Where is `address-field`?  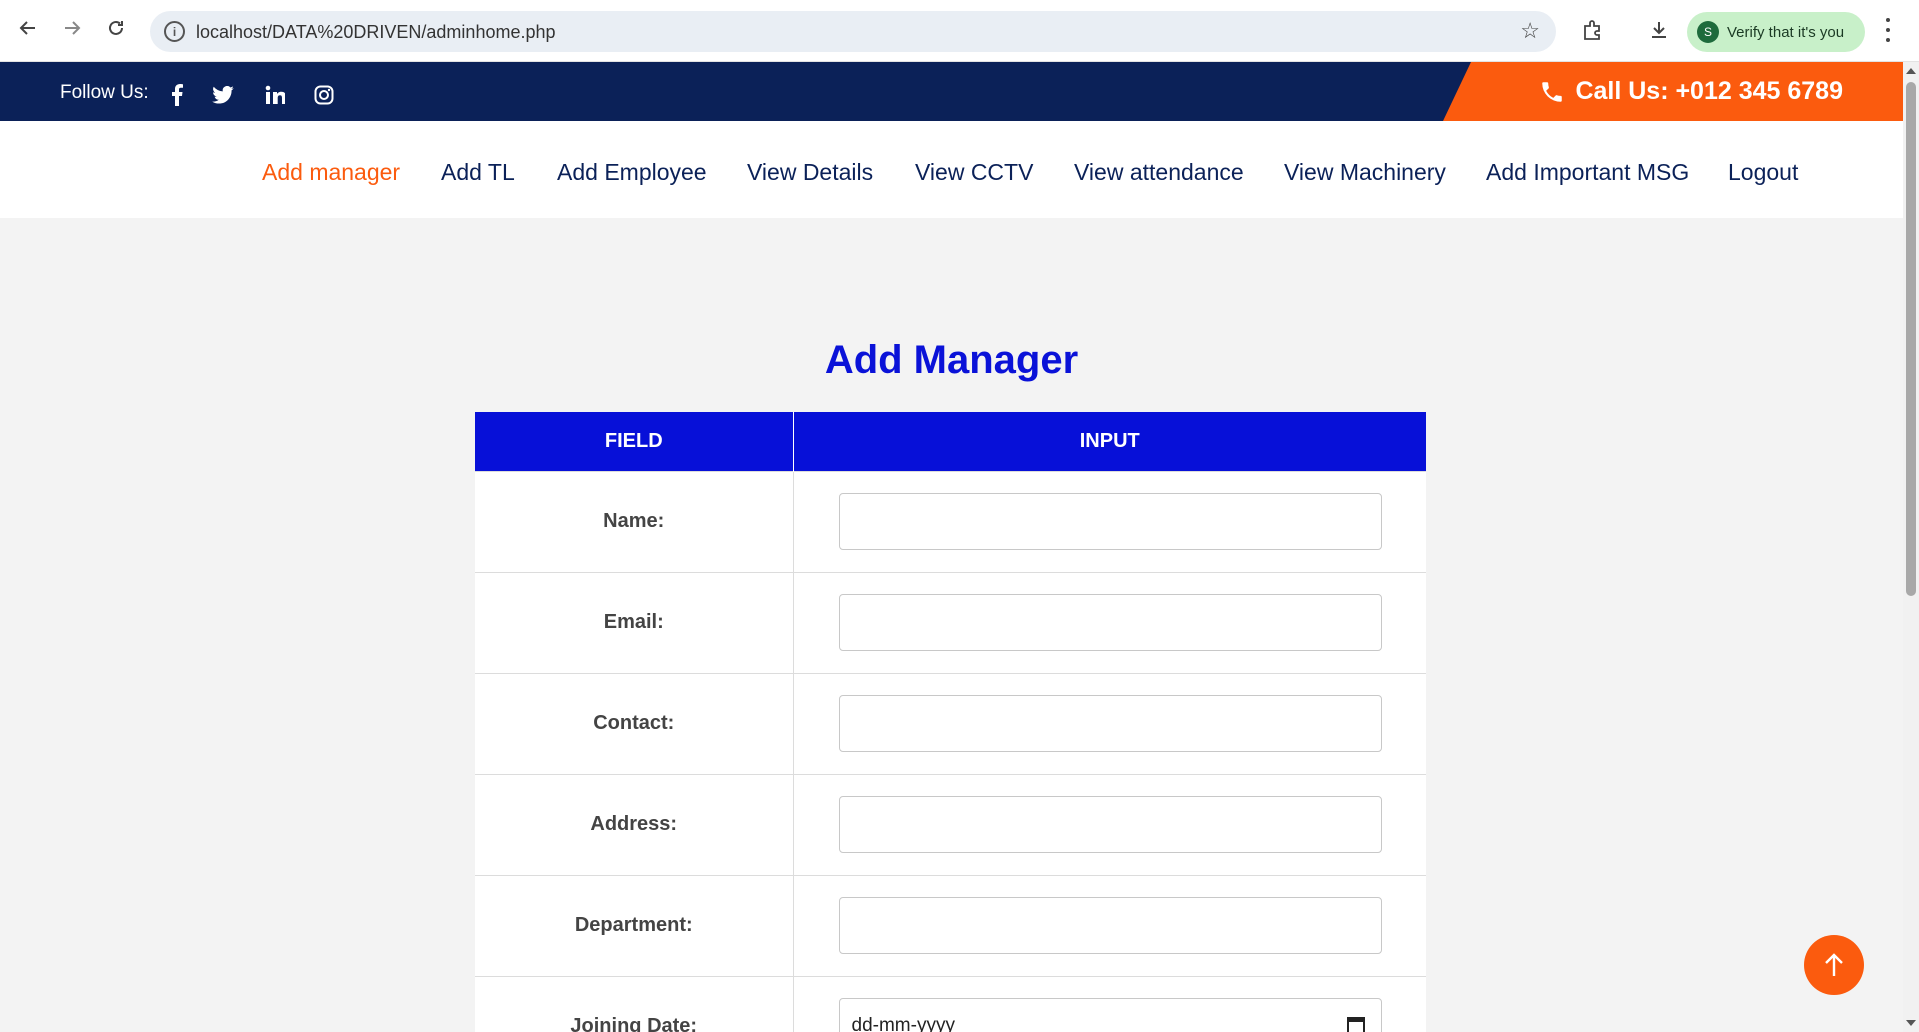
address-field is located at coordinates (1110, 824).